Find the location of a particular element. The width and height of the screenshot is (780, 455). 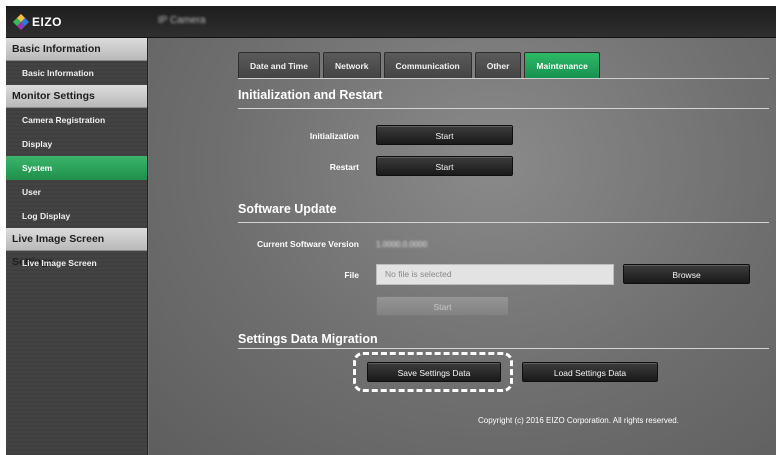

sidebar-item-user: User is located at coordinates (76, 192).